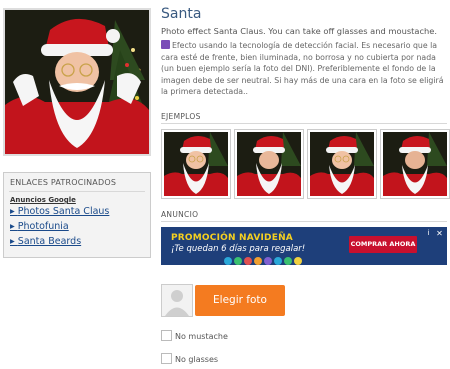 The image size is (450, 369). What do you see at coordinates (177, 300) in the screenshot?
I see `avatar` at bounding box center [177, 300].